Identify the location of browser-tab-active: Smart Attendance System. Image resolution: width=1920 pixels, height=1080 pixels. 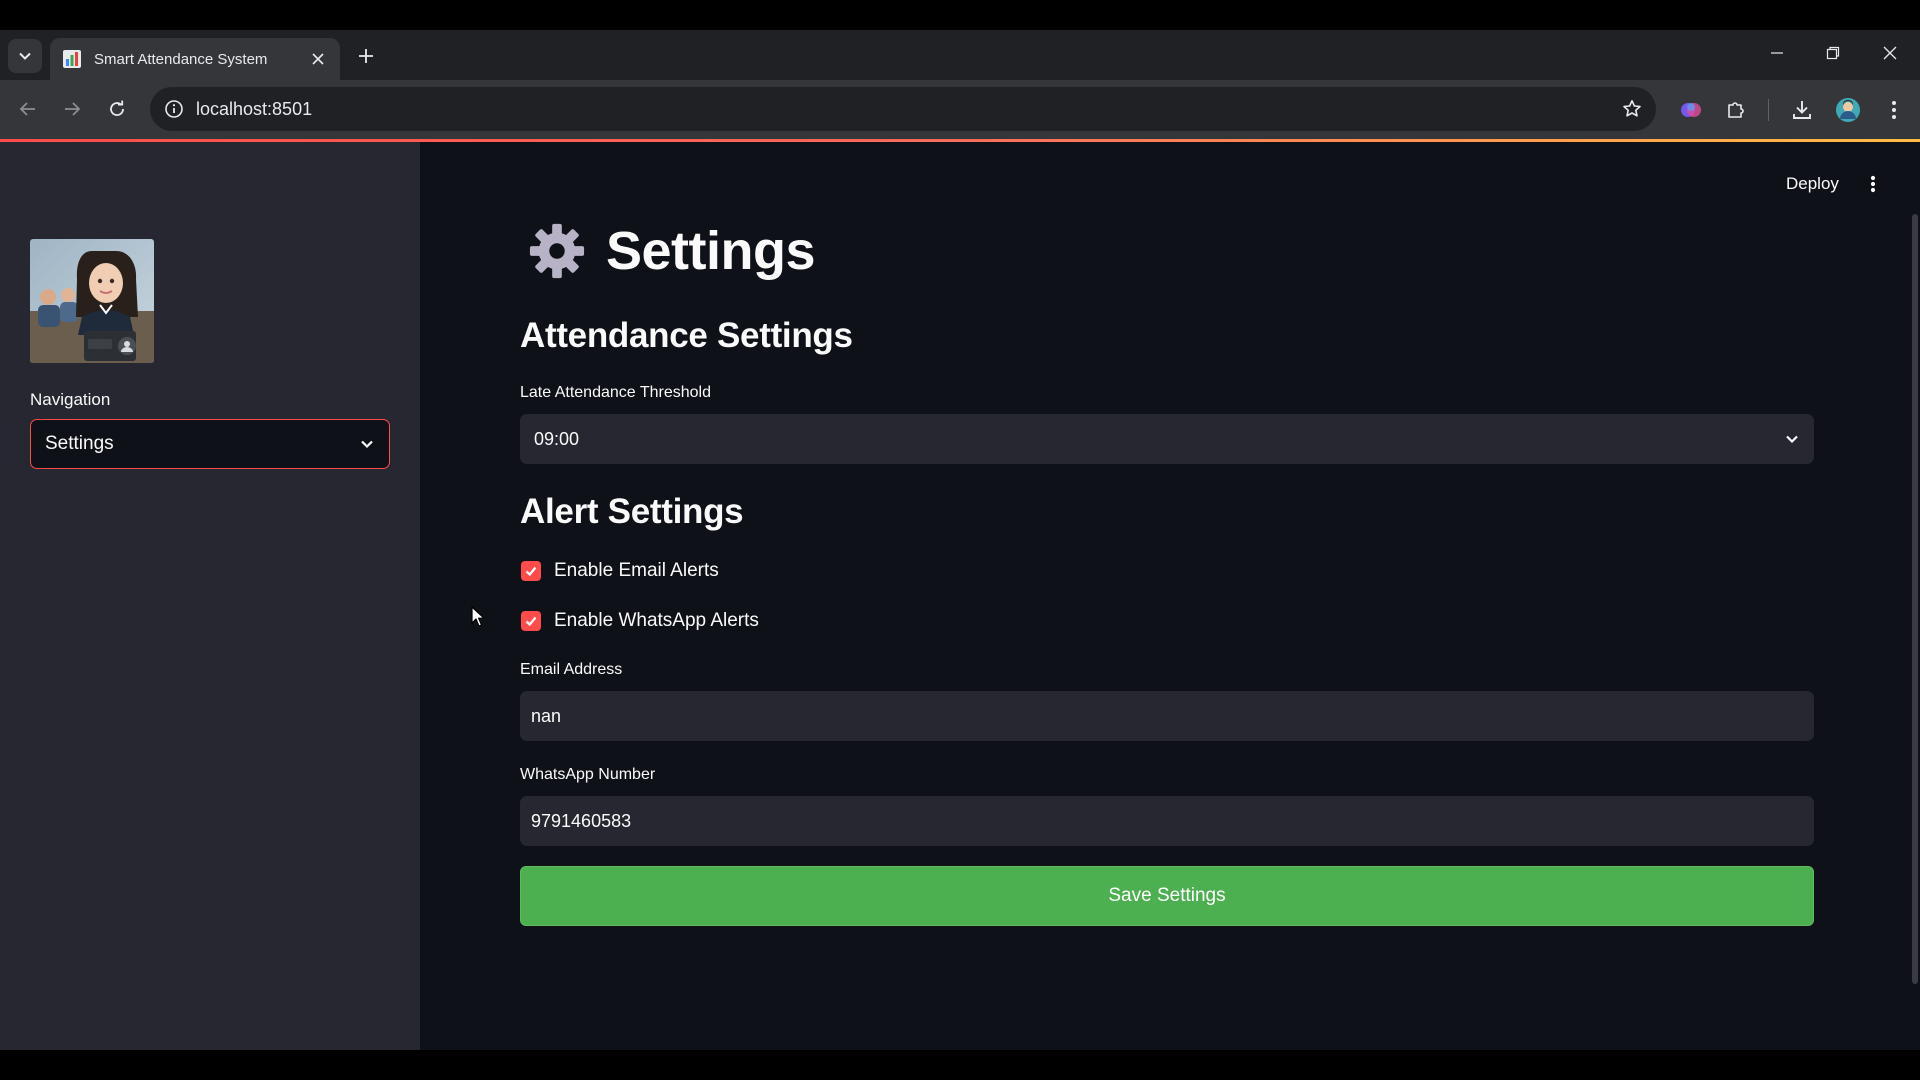
(195, 59).